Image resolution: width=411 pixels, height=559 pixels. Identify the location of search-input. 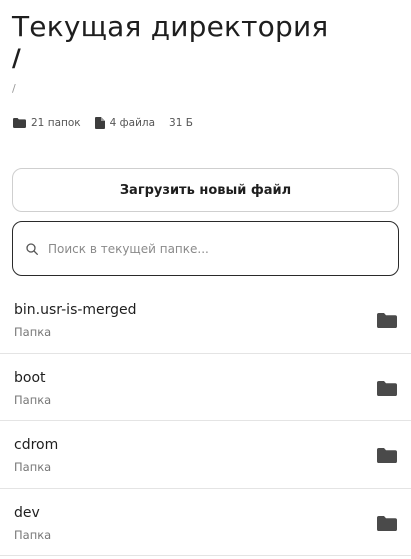
(213, 248).